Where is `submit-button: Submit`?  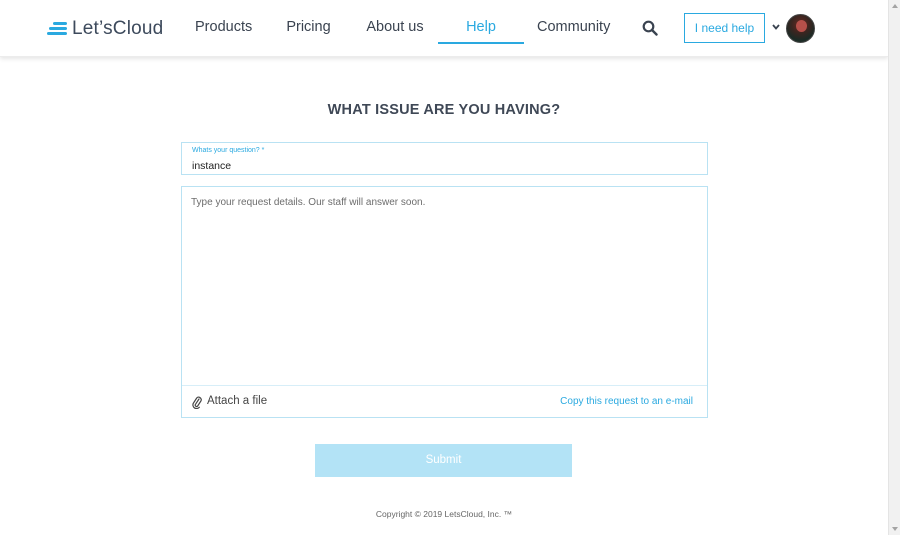
submit-button: Submit is located at coordinates (443, 460).